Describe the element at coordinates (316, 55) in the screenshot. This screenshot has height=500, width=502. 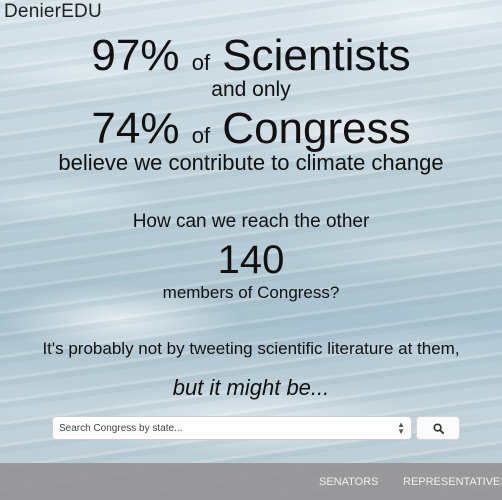
I see `scientists-label: Scientists` at that location.